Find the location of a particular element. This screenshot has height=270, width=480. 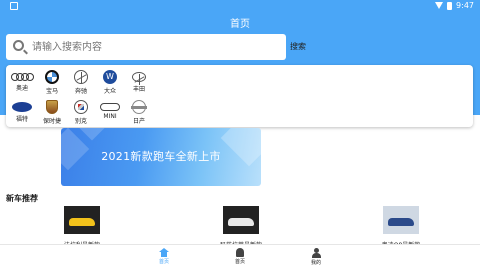

bmw-logo-icon is located at coordinates (52, 77).